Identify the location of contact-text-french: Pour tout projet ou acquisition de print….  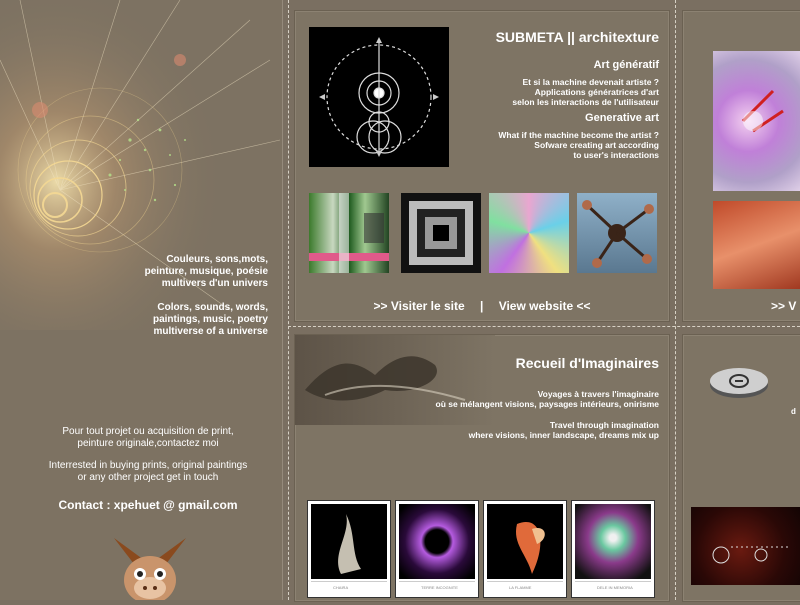
(148, 437).